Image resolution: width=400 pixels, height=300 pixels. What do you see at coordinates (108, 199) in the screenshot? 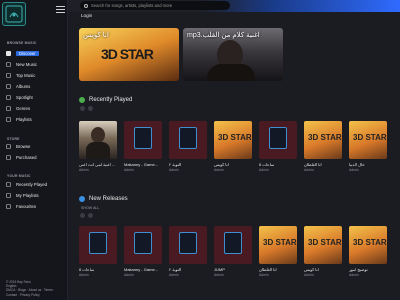
I see `new-releases-title: New Releases` at bounding box center [108, 199].